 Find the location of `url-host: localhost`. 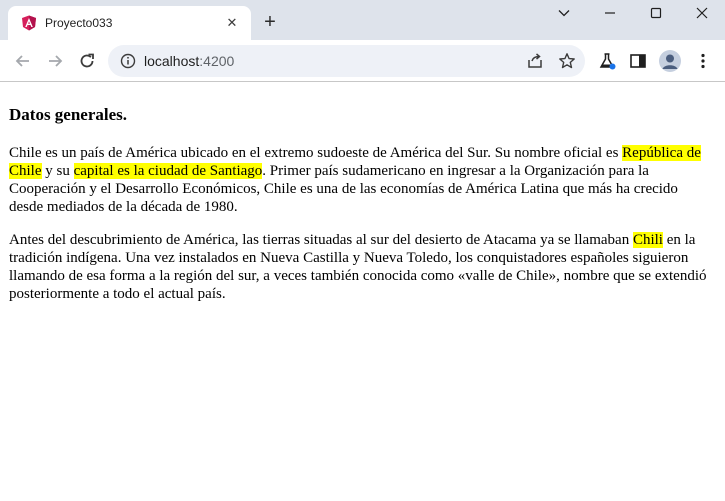

url-host: localhost is located at coordinates (172, 61).